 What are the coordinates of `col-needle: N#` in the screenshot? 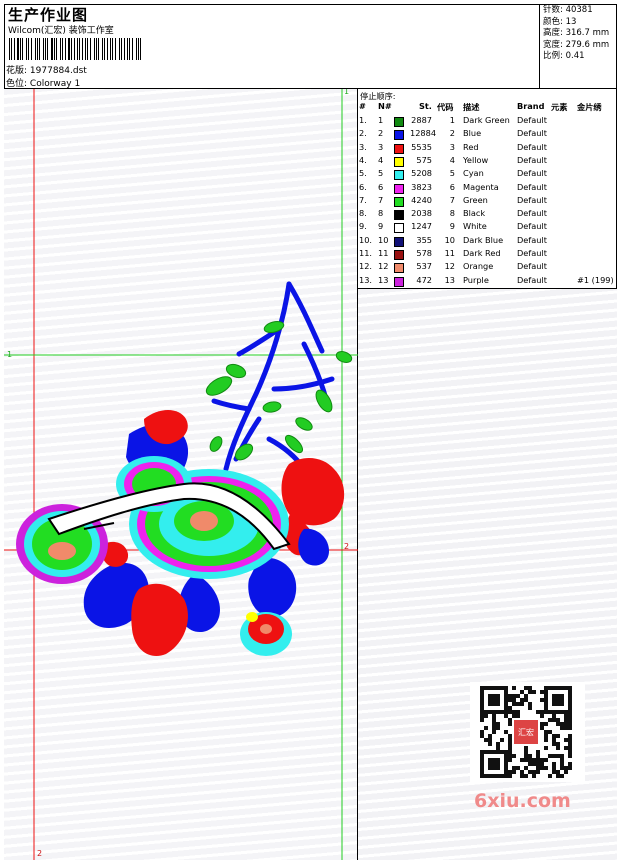 It's located at (385, 106).